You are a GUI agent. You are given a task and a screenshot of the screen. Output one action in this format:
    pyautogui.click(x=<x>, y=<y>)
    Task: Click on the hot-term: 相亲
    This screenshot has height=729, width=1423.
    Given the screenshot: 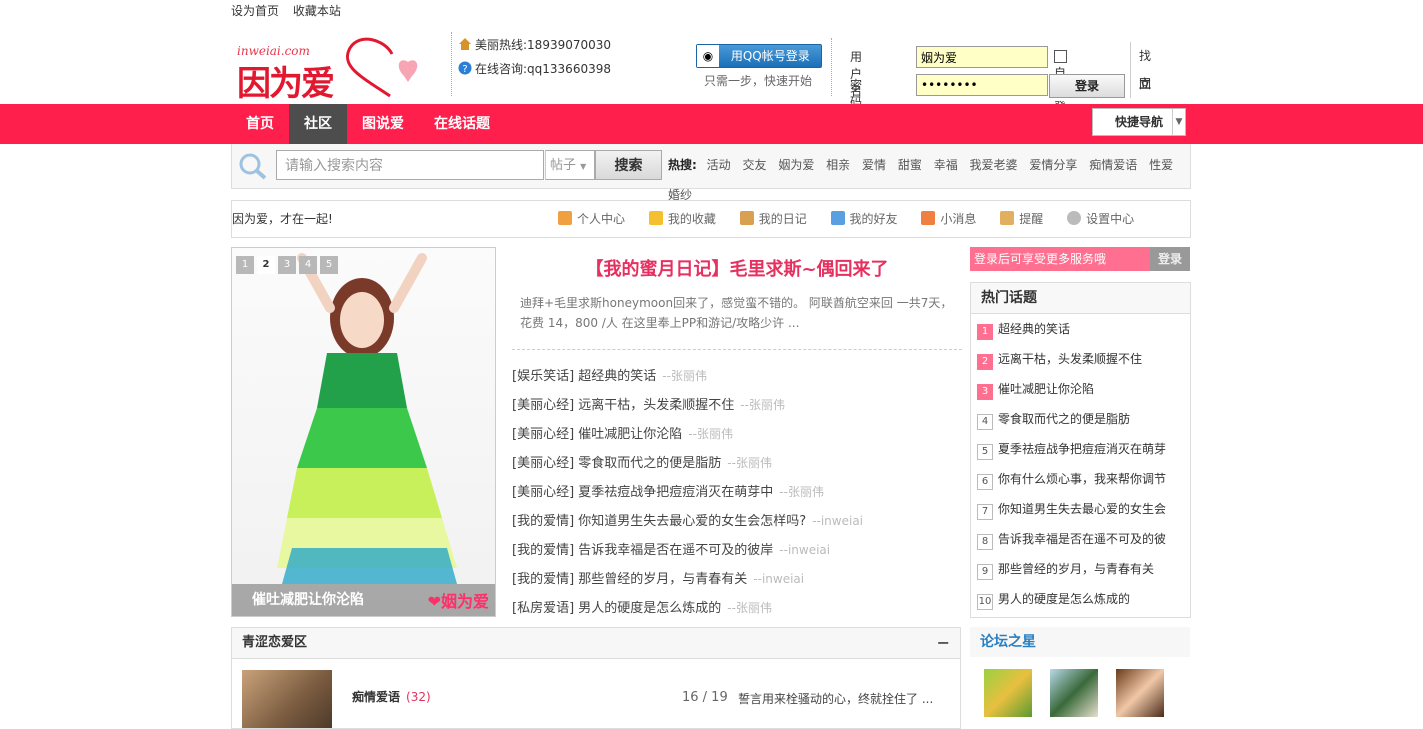 What is the action you would take?
    pyautogui.click(x=838, y=165)
    